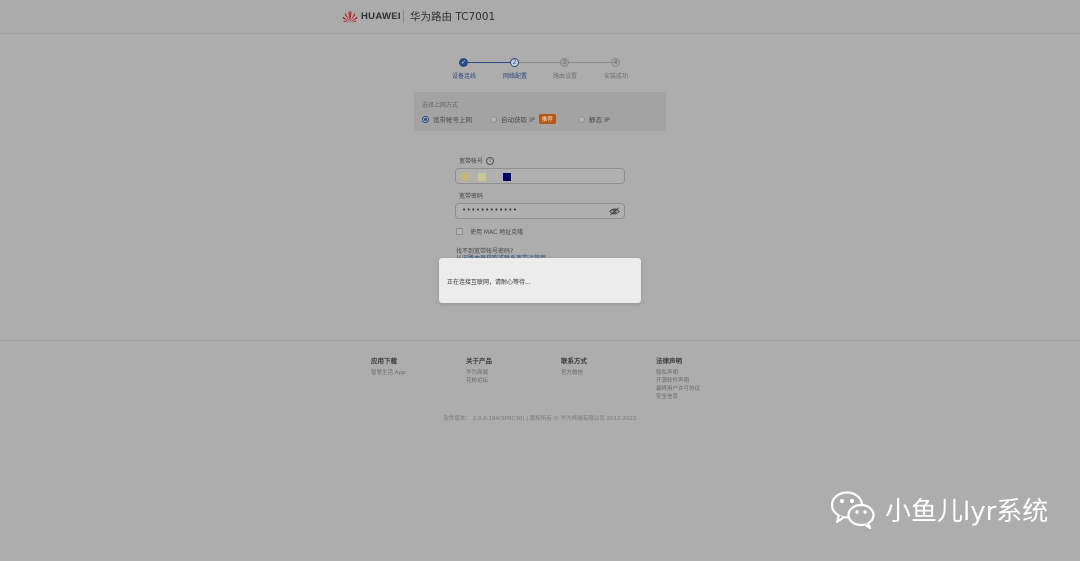 Image resolution: width=1080 pixels, height=561 pixels. I want to click on page-title: 华为路由 TC7001, so click(453, 17).